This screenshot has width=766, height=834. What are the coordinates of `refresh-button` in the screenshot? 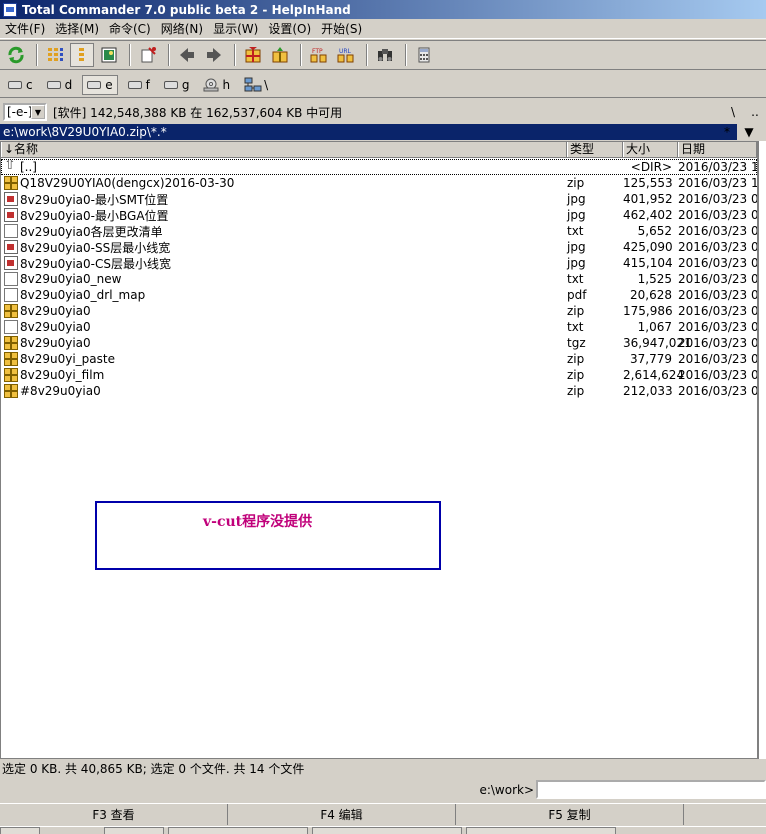 It's located at (16, 55).